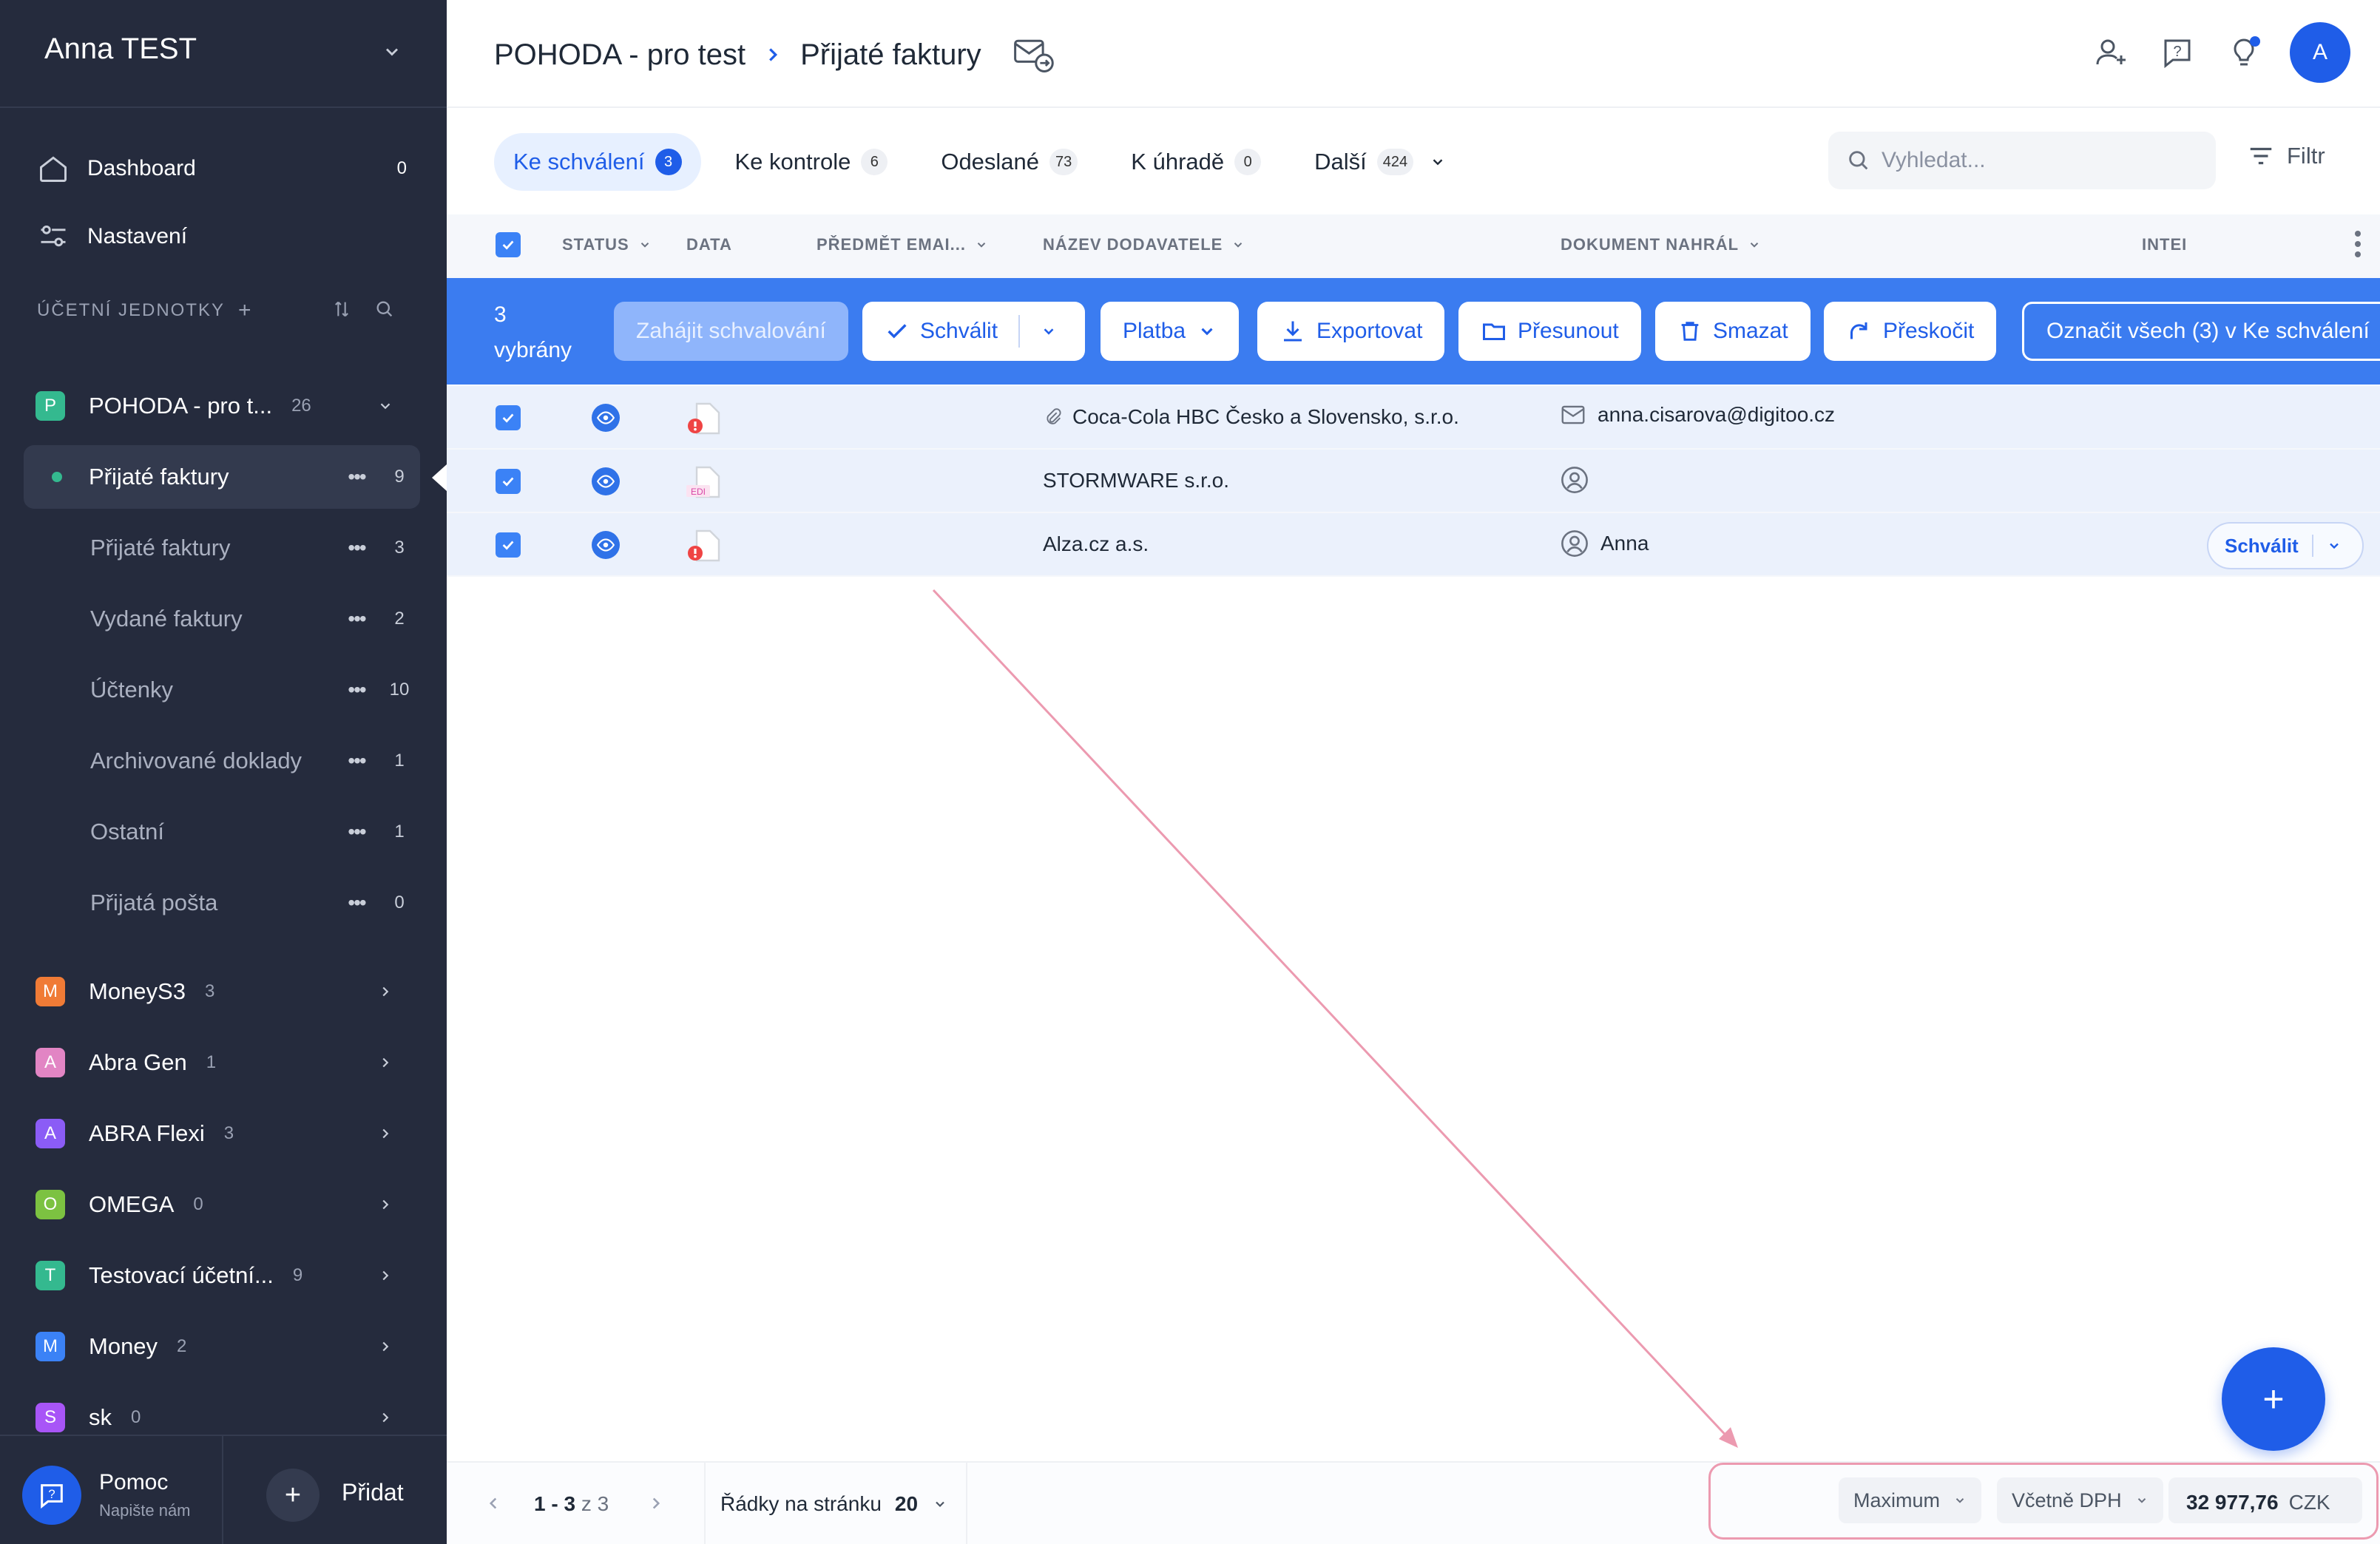 The image size is (2380, 1544). What do you see at coordinates (224, 54) in the screenshot?
I see `account-switcher: Anna TEST` at bounding box center [224, 54].